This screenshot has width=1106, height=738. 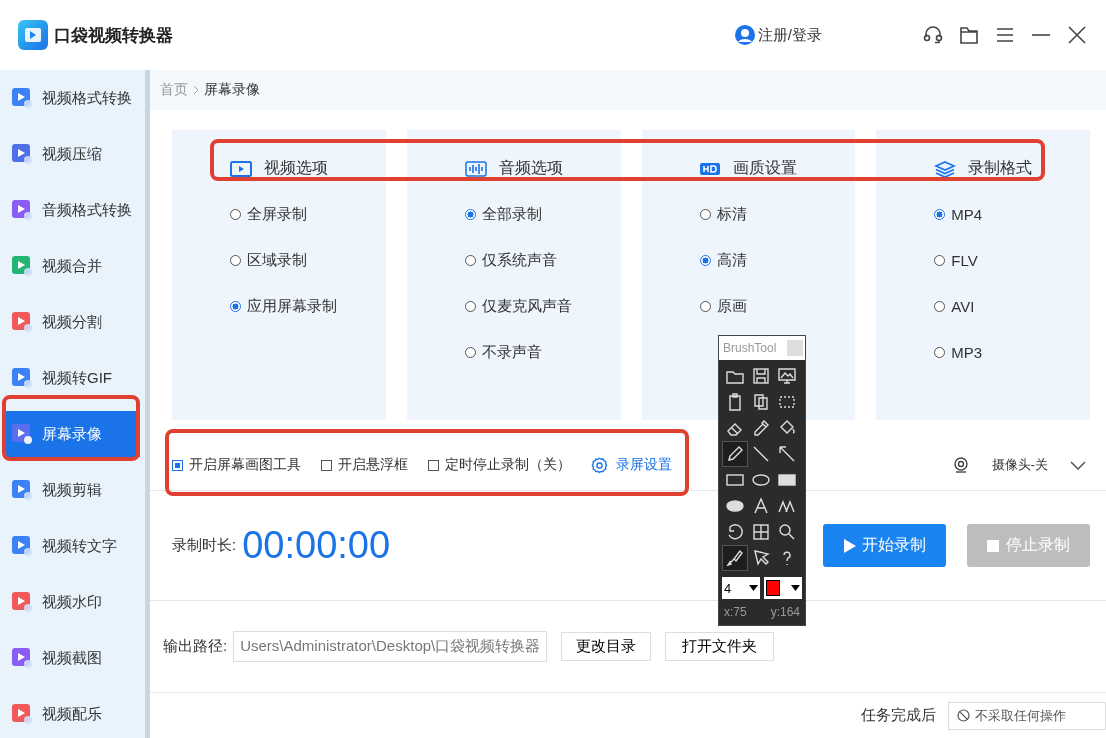 I want to click on sidebar-item: 视频水印, so click(x=72, y=602).